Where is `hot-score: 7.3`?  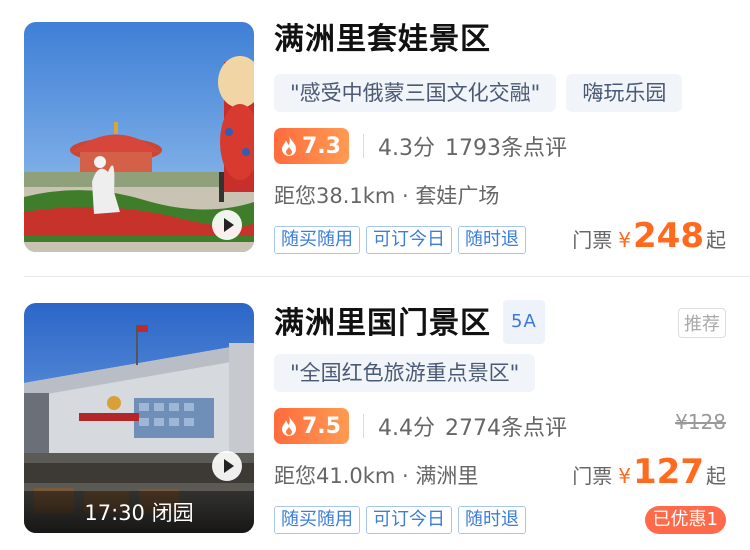 hot-score: 7.3 is located at coordinates (321, 146).